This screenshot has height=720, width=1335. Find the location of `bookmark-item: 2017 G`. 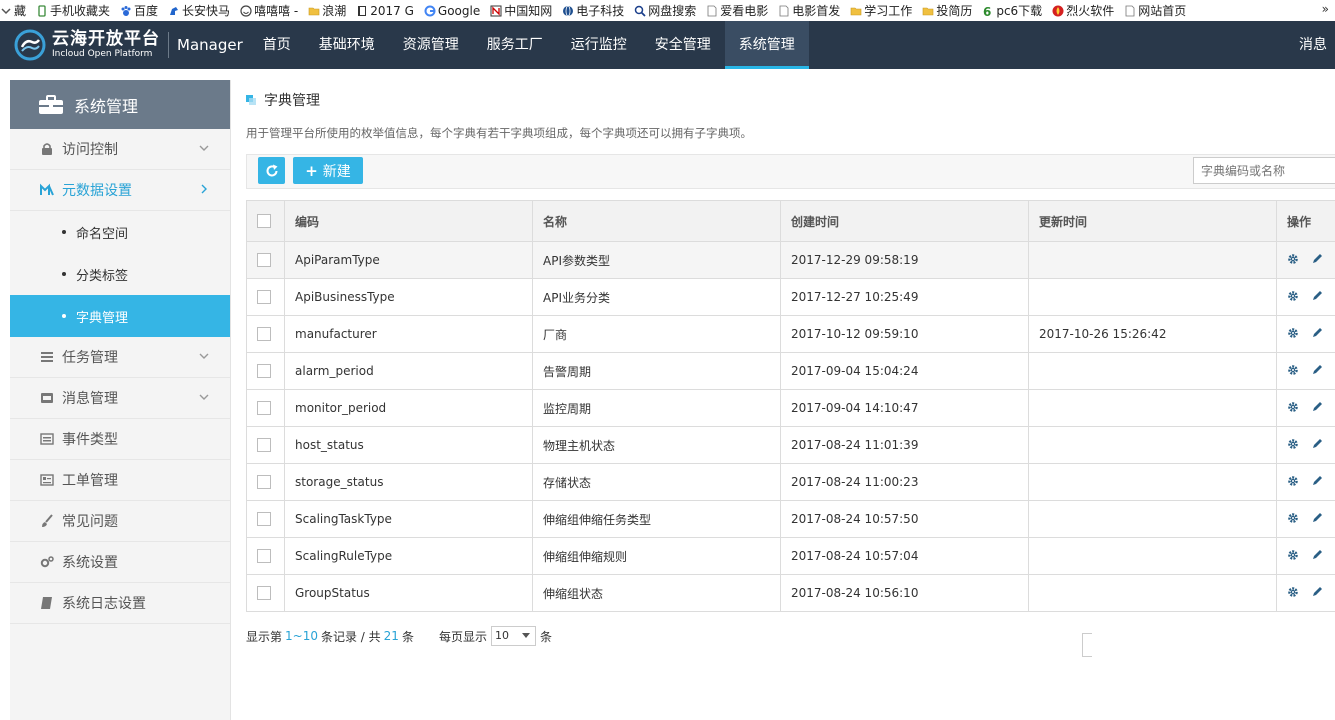

bookmark-item: 2017 G is located at coordinates (385, 10).